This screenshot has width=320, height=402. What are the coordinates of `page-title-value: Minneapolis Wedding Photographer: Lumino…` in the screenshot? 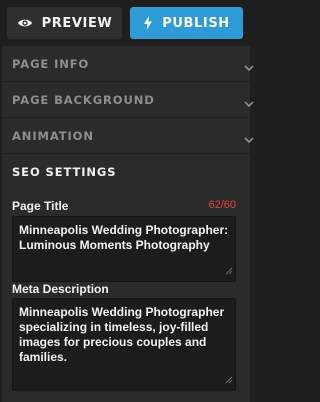 It's located at (124, 237).